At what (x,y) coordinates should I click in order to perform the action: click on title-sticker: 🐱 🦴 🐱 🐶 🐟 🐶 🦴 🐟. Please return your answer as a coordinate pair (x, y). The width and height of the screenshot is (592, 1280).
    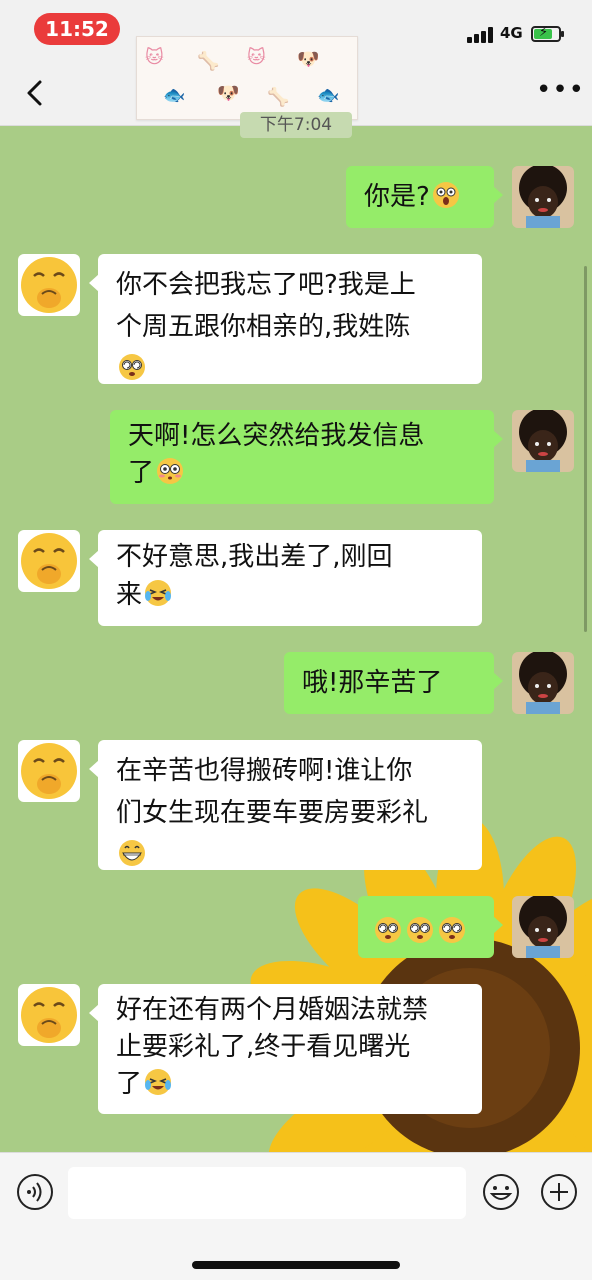
    Looking at the image, I should click on (247, 78).